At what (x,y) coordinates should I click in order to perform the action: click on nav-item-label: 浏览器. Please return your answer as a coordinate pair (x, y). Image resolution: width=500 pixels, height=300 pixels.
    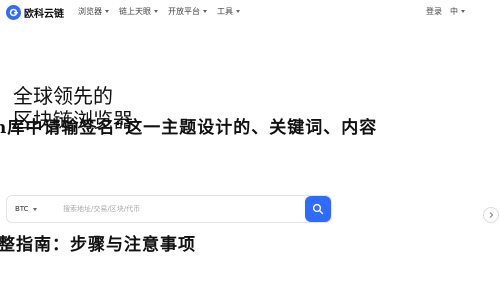
    Looking at the image, I should click on (90, 11).